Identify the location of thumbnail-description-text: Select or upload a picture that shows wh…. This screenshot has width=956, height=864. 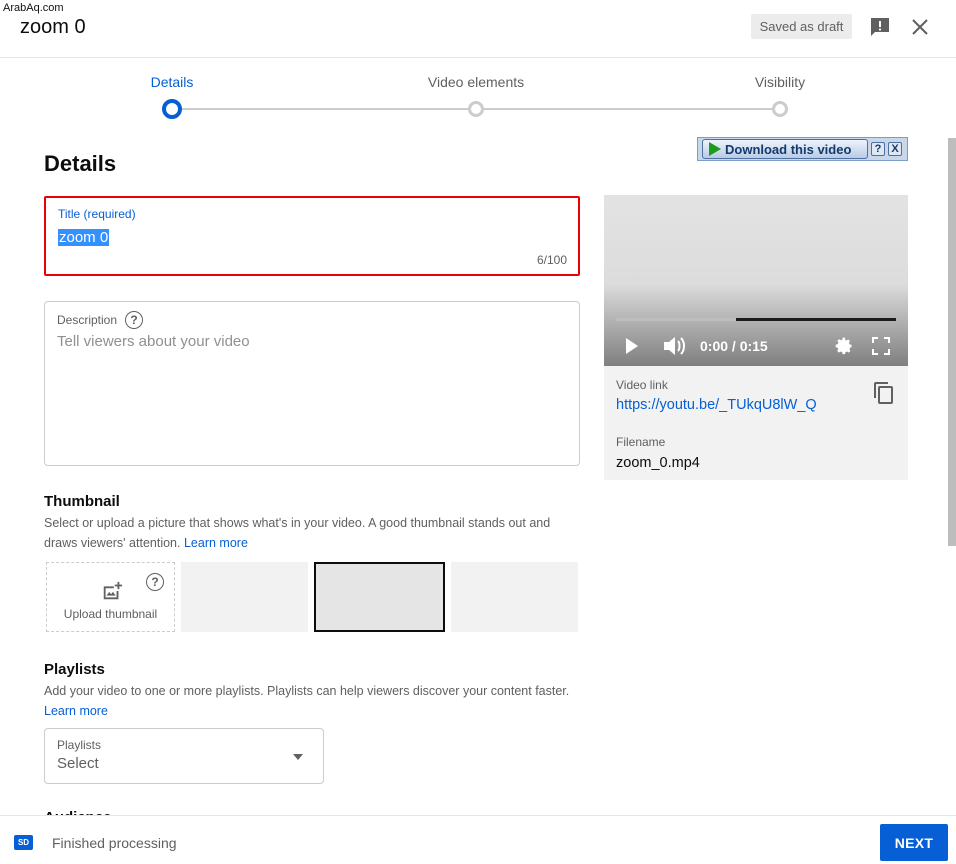
(297, 533).